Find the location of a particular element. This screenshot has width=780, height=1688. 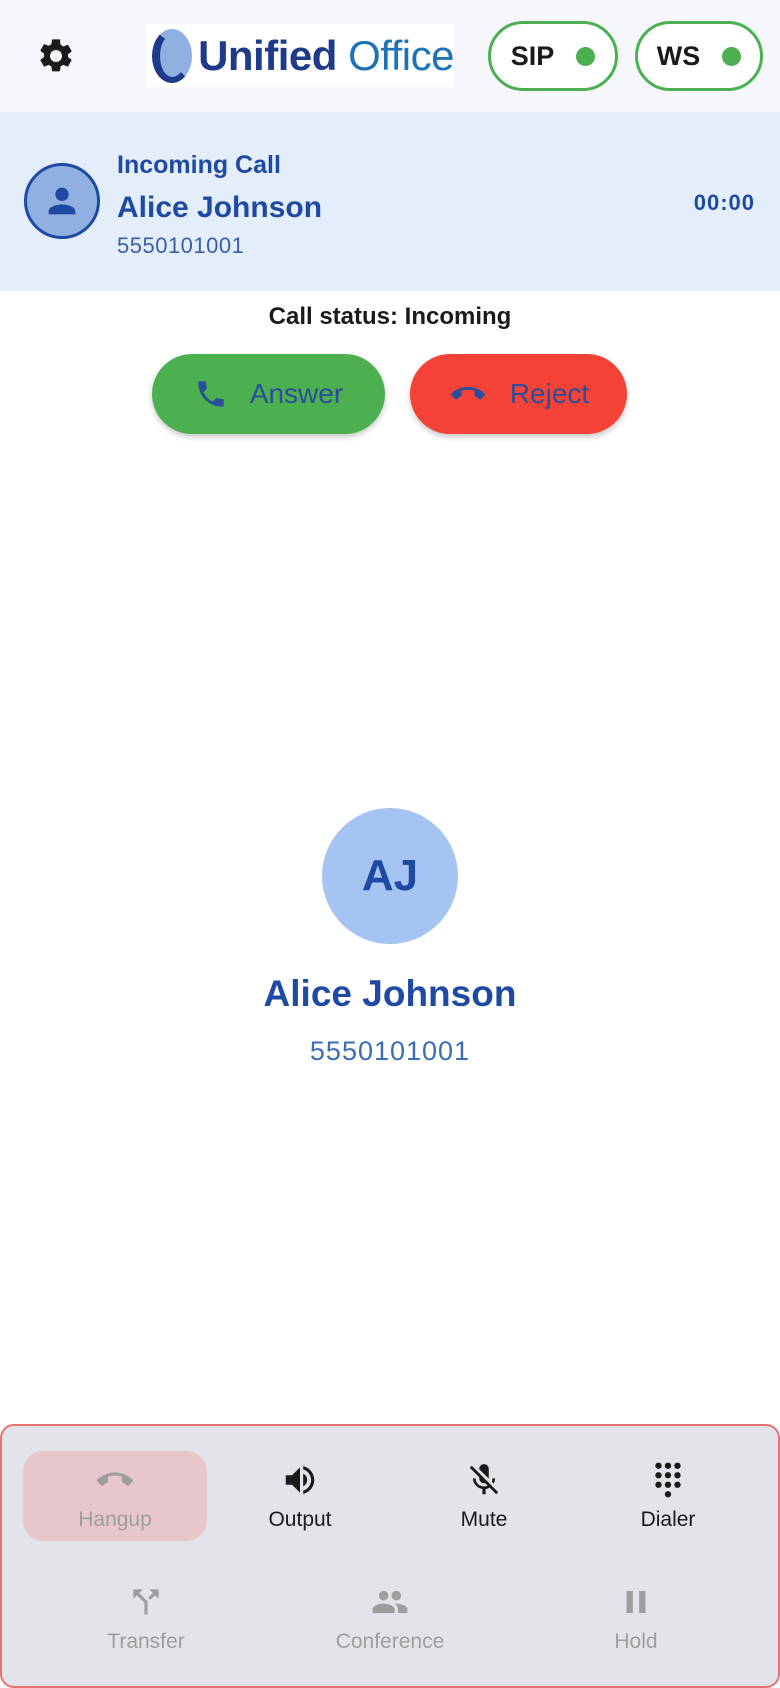

call-timer: 00:00 is located at coordinates (724, 202).